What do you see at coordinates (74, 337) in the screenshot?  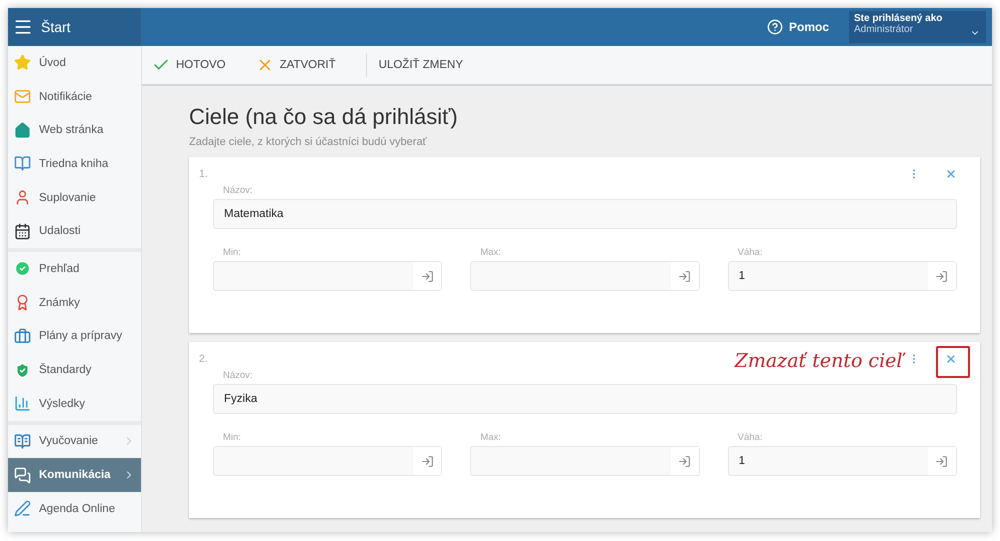 I see `sidebar-item: Plány a prípravy` at bounding box center [74, 337].